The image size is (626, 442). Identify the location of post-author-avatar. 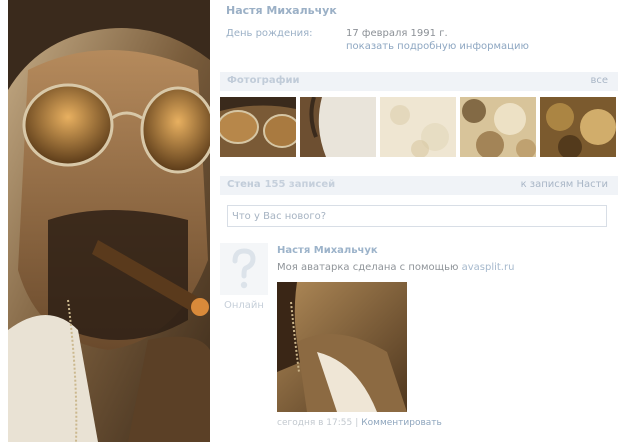
(244, 269).